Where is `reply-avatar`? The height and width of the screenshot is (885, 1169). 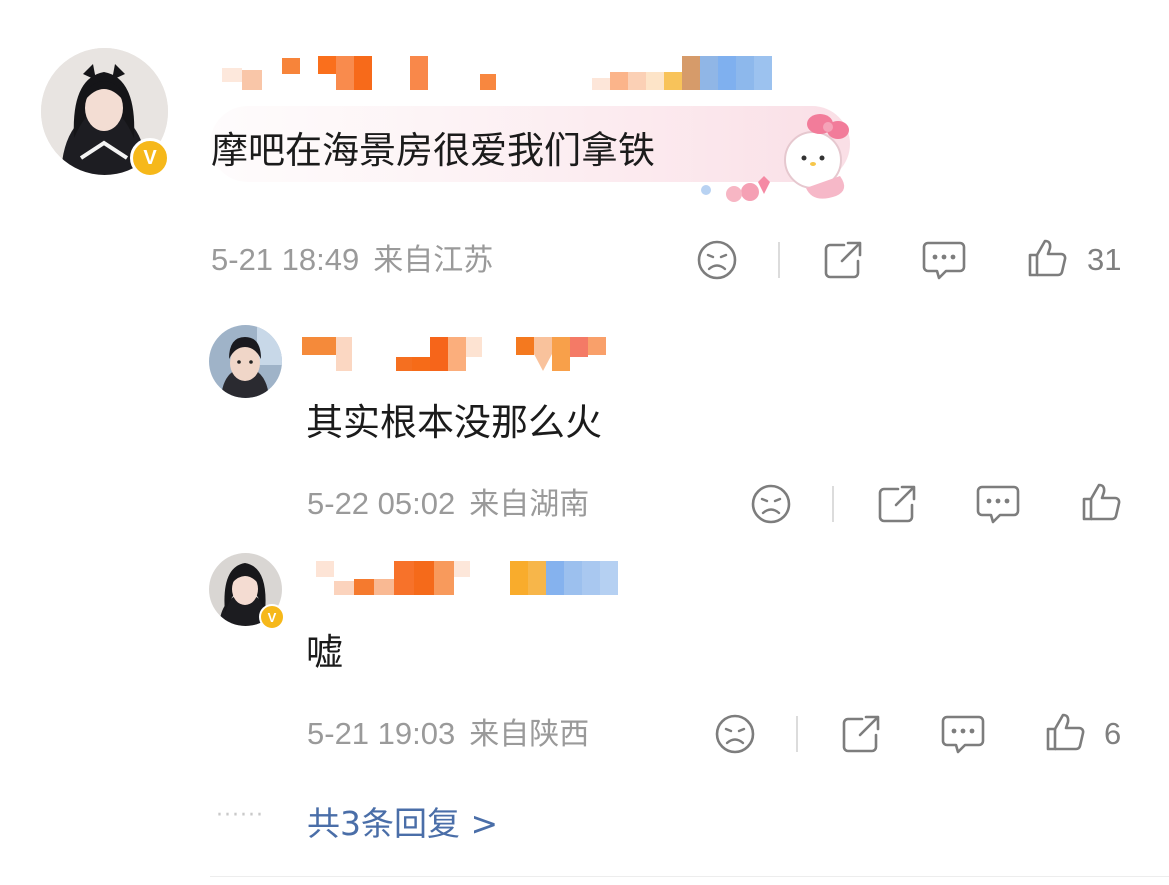
reply-avatar is located at coordinates (245, 361).